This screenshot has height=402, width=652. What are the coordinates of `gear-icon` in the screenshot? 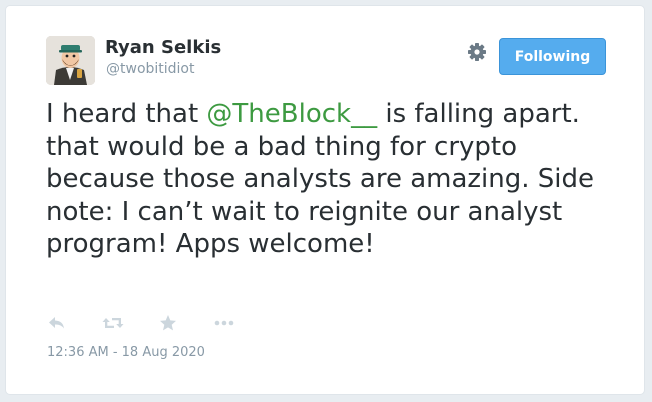 It's located at (477, 52).